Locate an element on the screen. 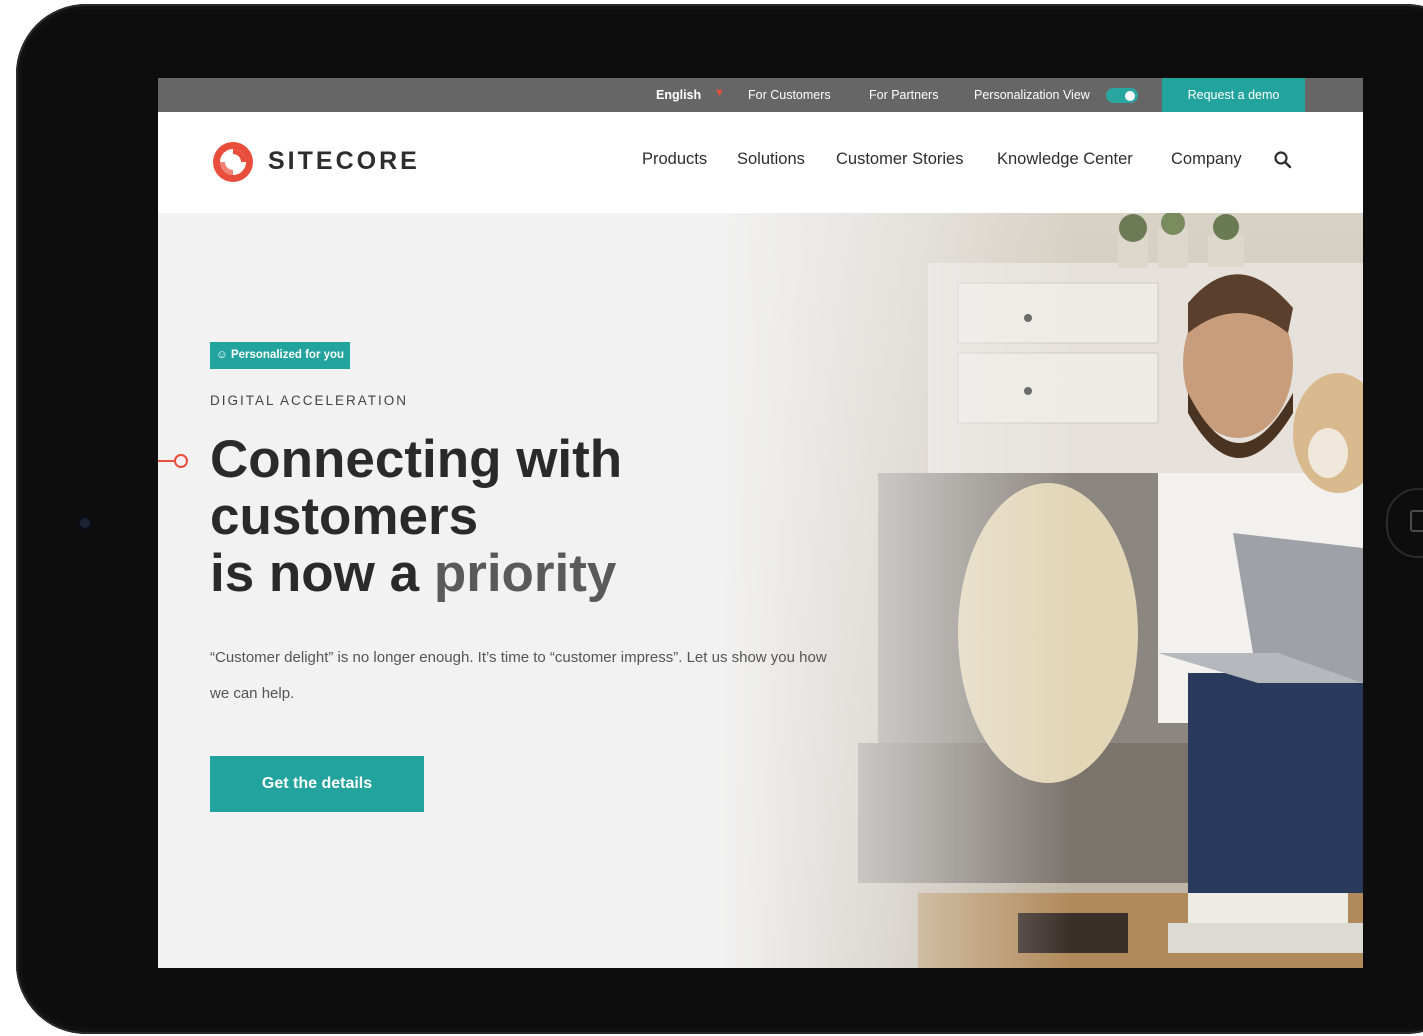  request-demo-button: Request a demo is located at coordinates (1233, 95).